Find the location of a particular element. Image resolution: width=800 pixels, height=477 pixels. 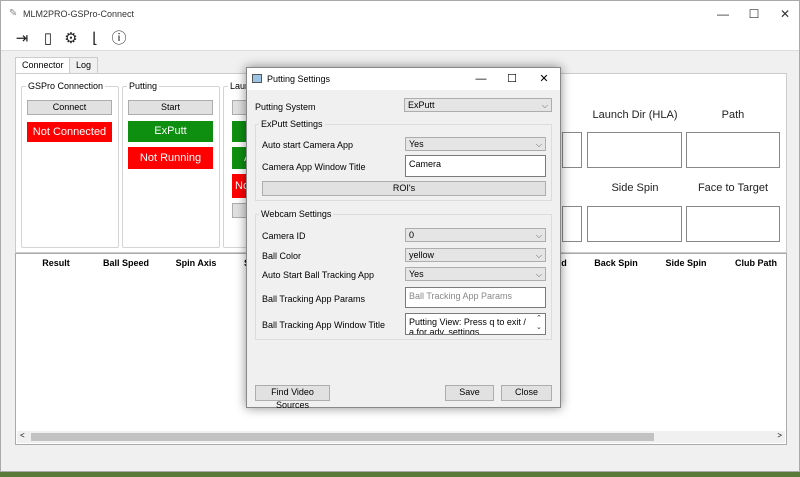

auto-start-camera-label: Auto start Camera App is located at coordinates (308, 145).